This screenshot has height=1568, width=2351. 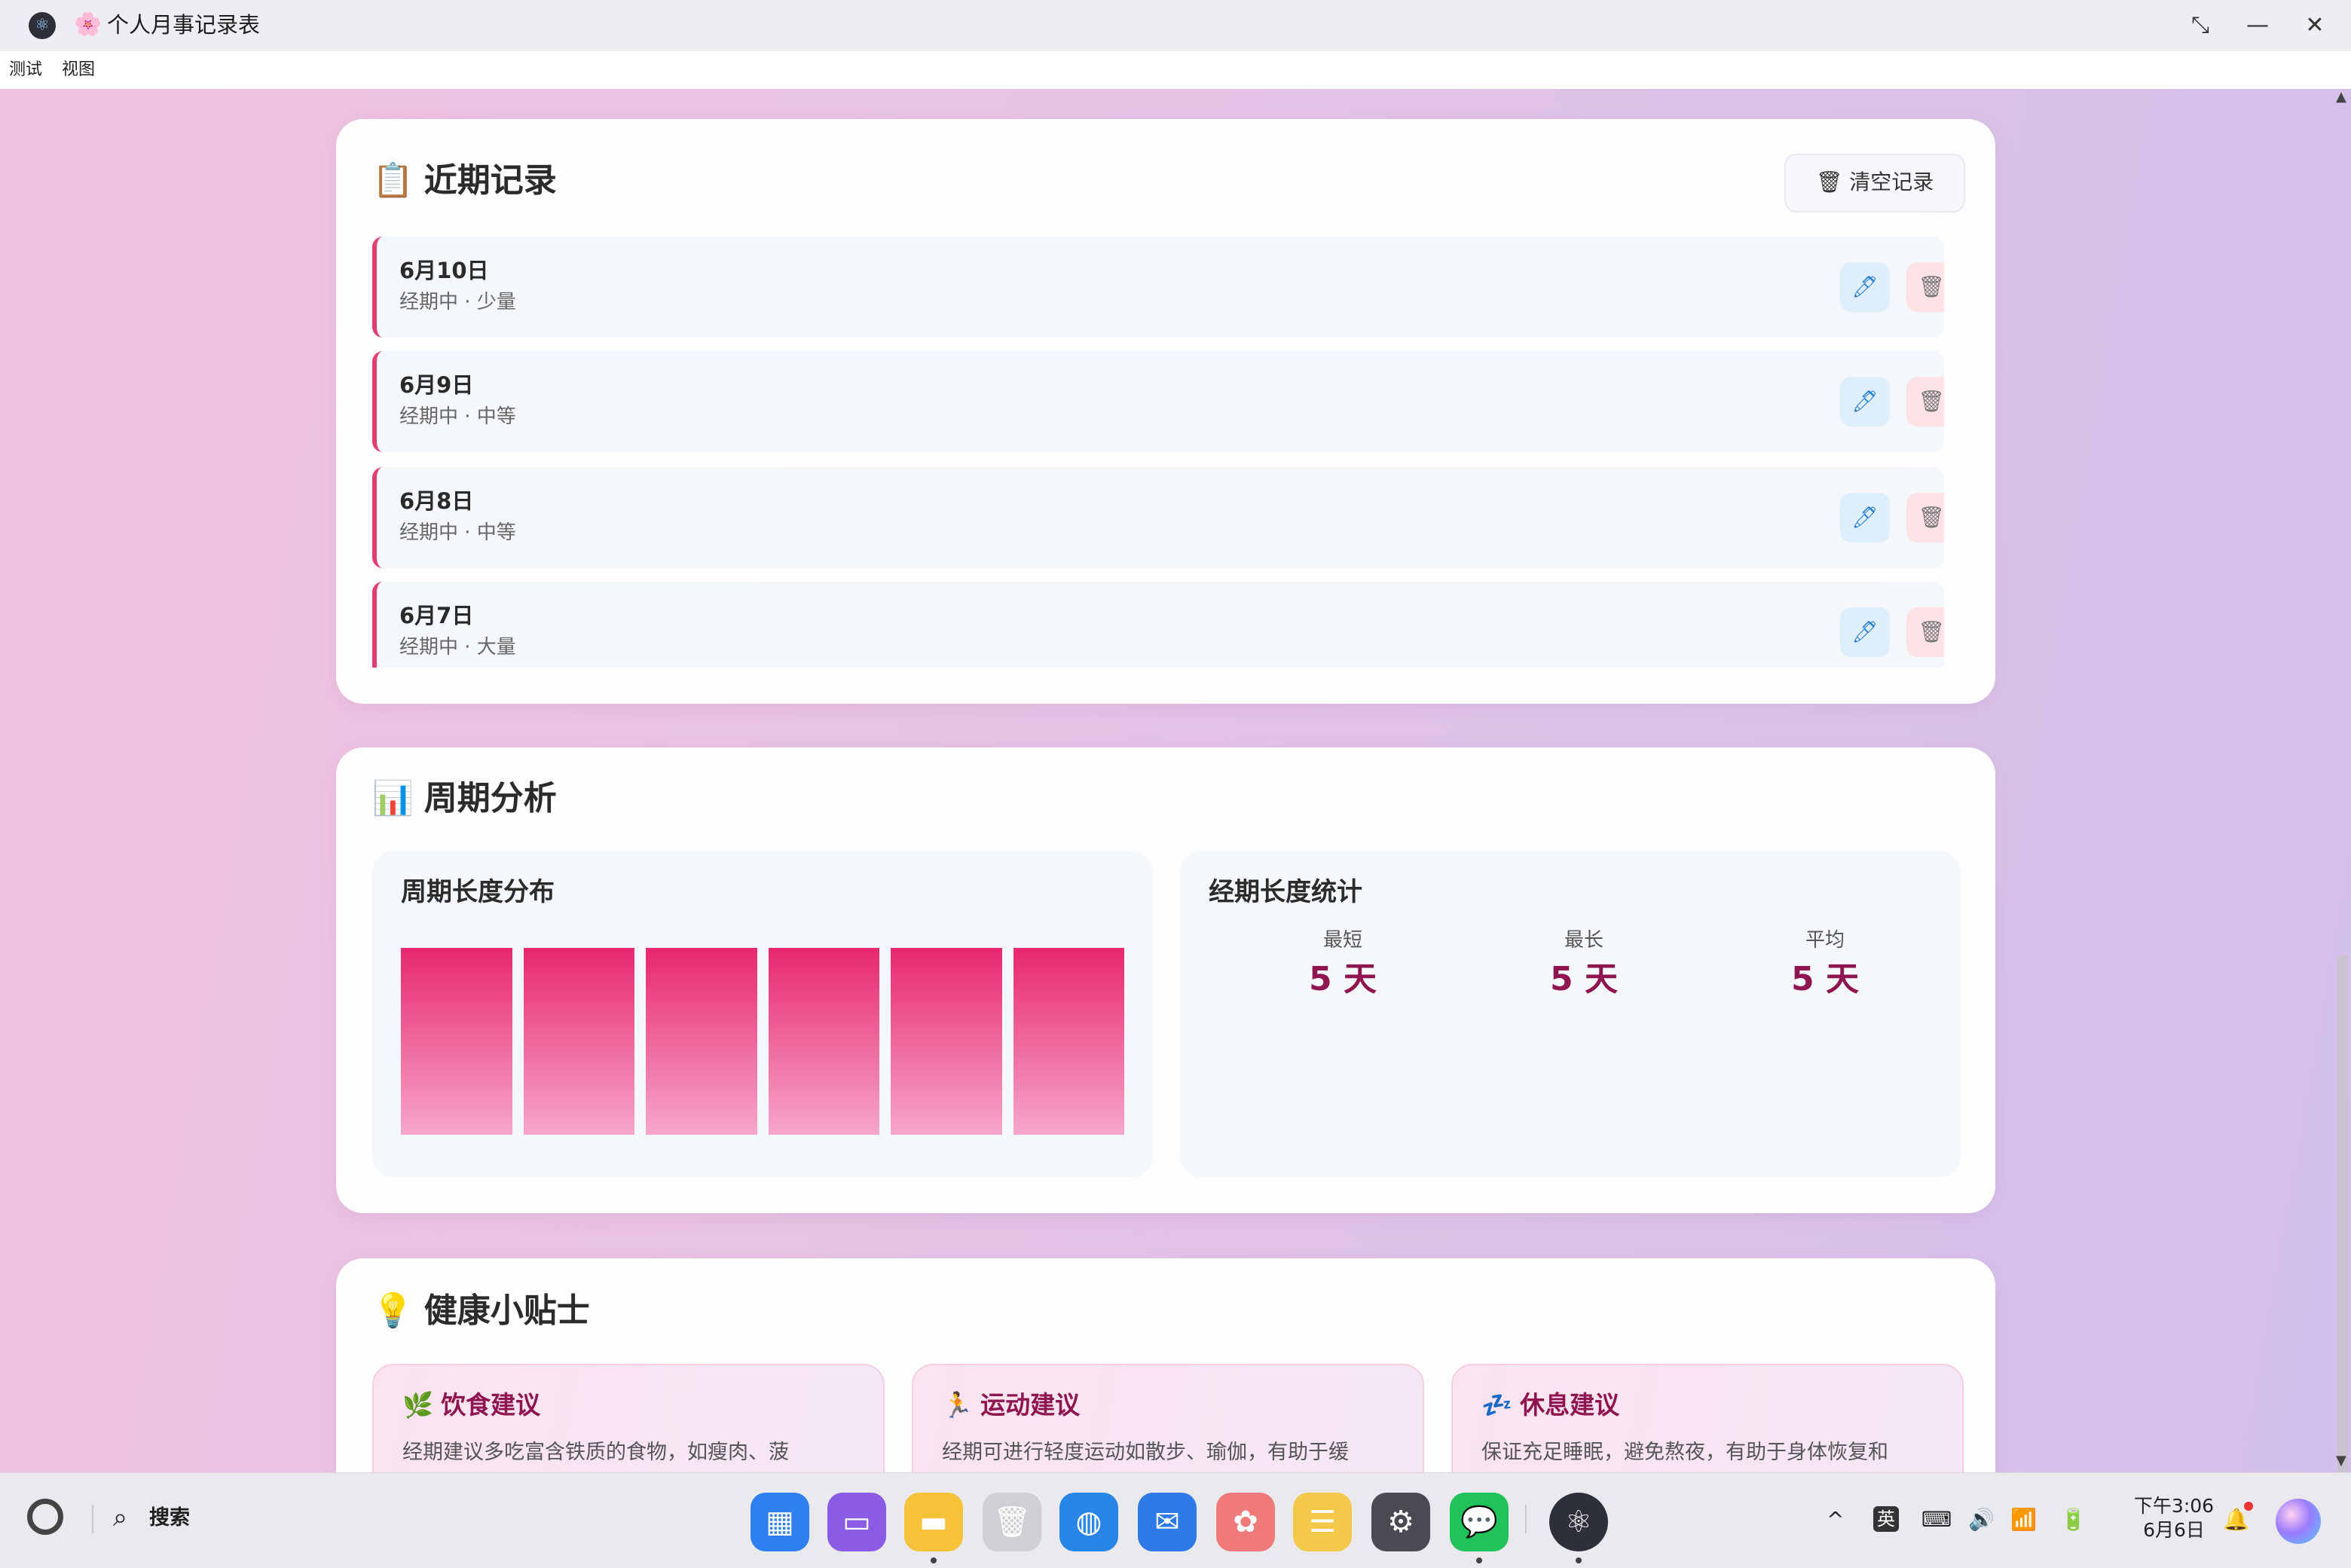 What do you see at coordinates (1981, 1519) in the screenshot?
I see `volume-icon: 🔊` at bounding box center [1981, 1519].